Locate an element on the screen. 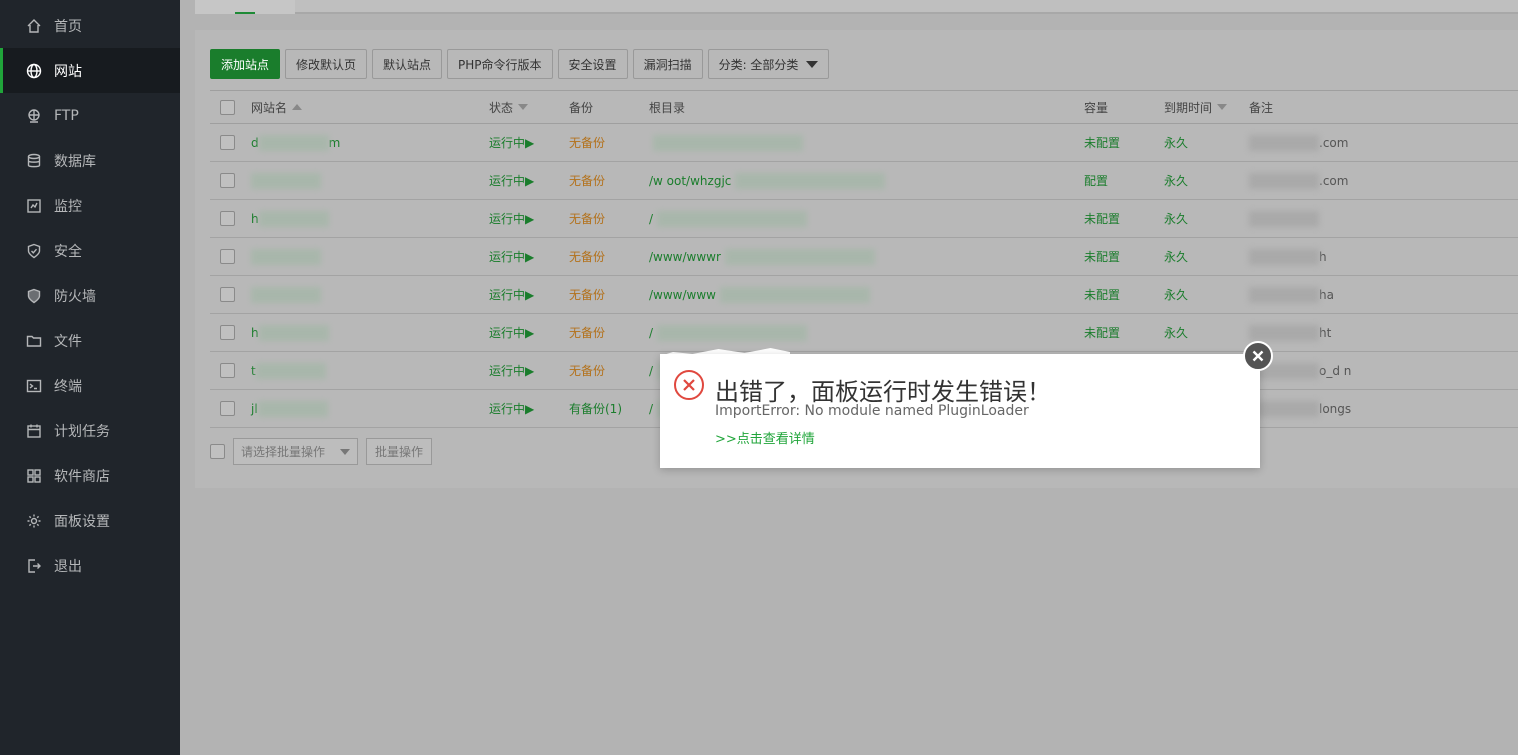 The height and width of the screenshot is (755, 1518). site-name-link: dm is located at coordinates (295, 142).